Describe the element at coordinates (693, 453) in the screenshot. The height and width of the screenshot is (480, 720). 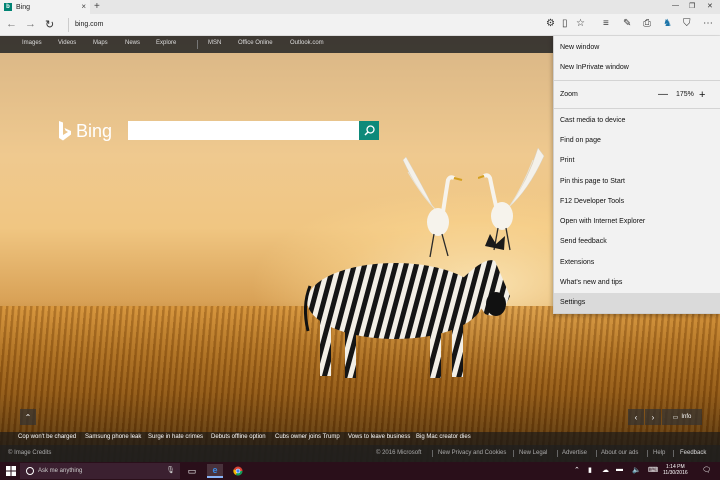
I see `footer-link-feedback: Feedback` at that location.